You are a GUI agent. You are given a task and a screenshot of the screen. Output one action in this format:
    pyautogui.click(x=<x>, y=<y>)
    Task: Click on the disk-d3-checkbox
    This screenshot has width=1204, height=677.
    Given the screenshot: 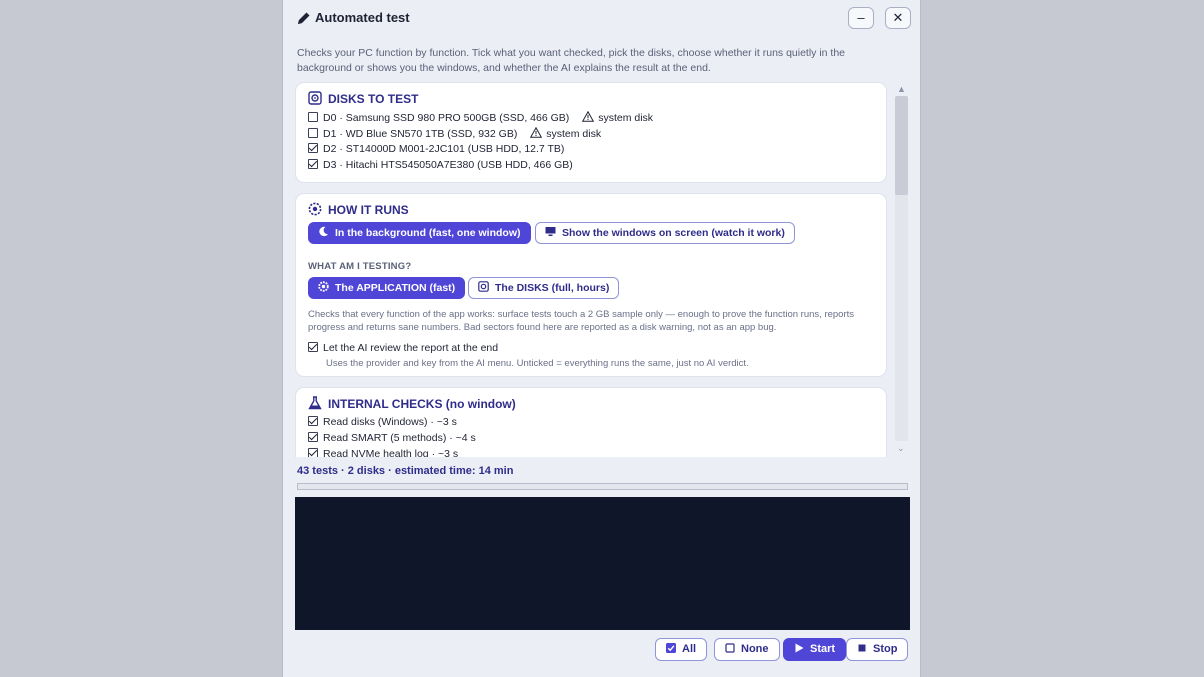 What is the action you would take?
    pyautogui.click(x=313, y=164)
    